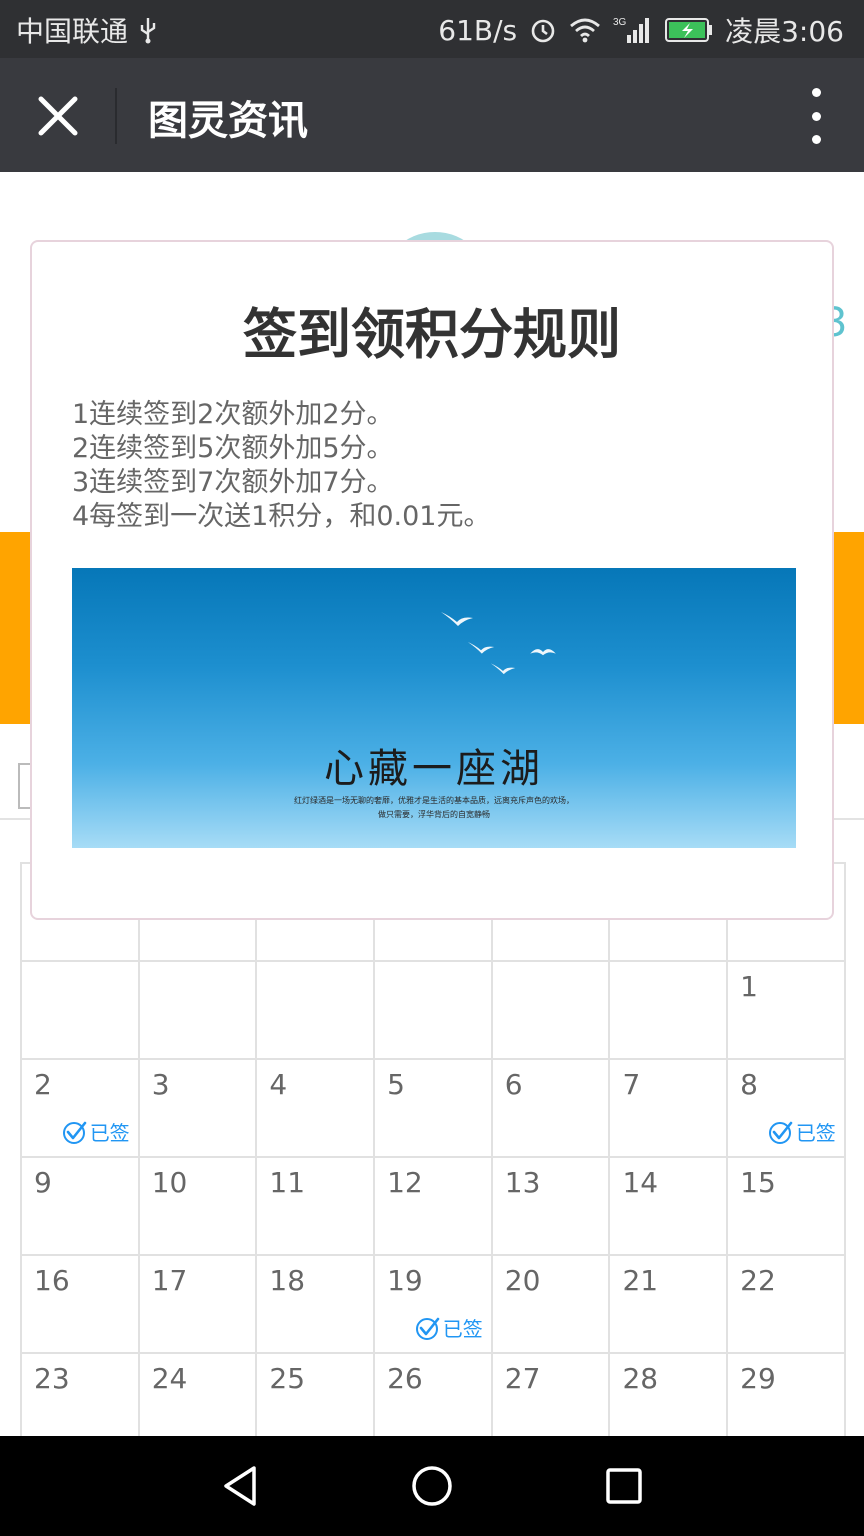  Describe the element at coordinates (169, 1378) in the screenshot. I see `day-number: 24` at that location.